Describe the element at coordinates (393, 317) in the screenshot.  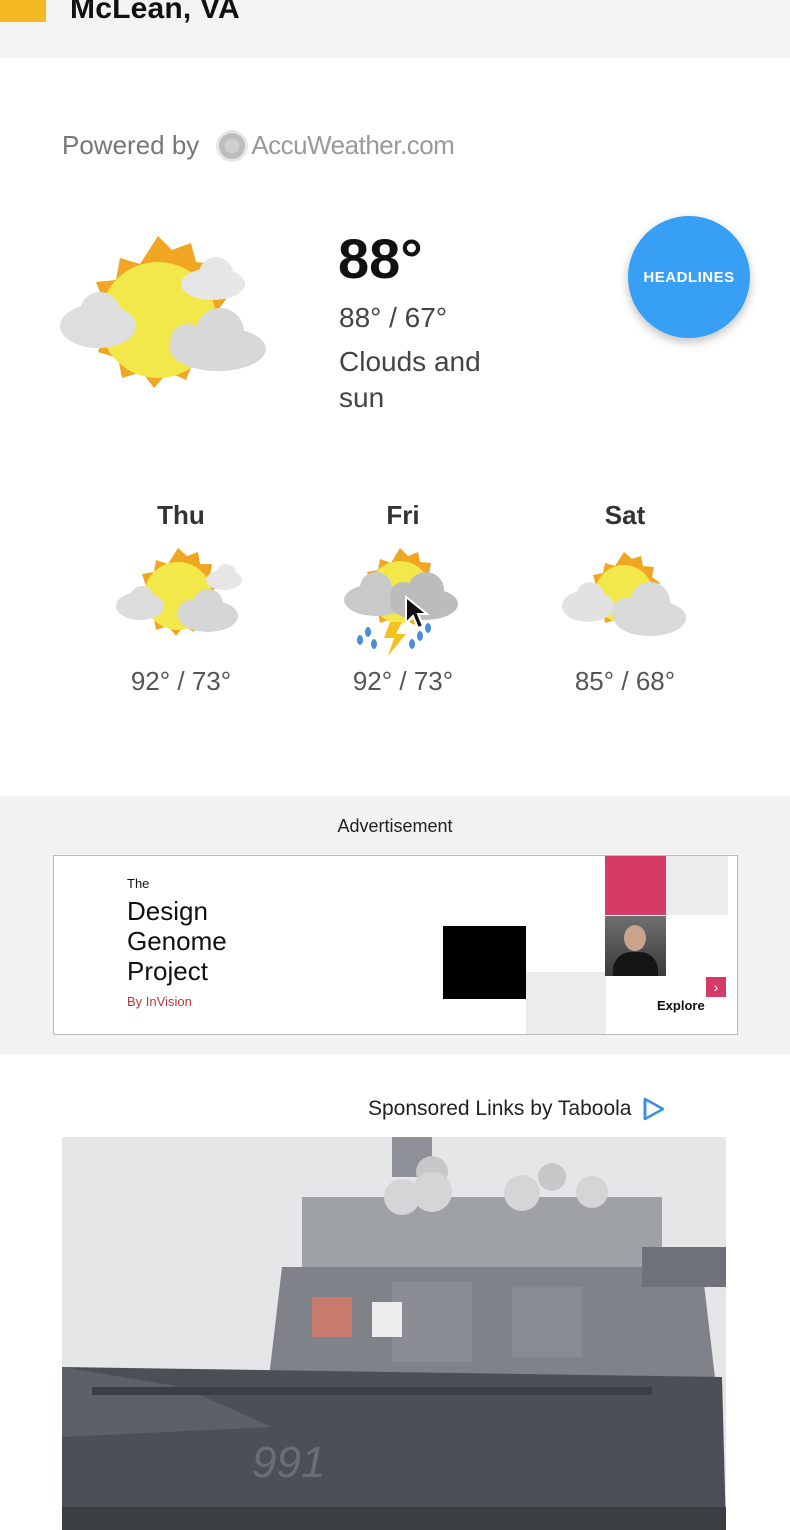
I see `current-temp-range: 88° / 67°` at that location.